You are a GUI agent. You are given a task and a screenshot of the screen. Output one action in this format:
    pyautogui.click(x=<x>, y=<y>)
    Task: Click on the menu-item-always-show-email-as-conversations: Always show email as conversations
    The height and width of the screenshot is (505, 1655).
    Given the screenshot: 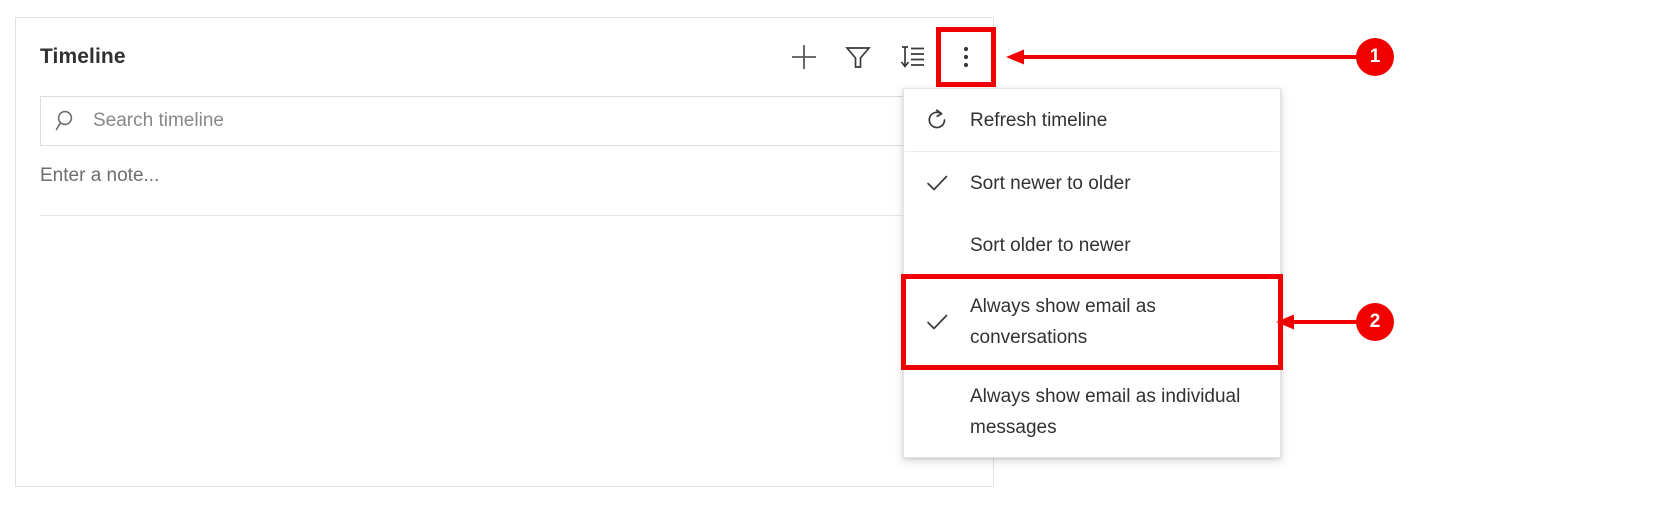 What is the action you would take?
    pyautogui.click(x=1092, y=322)
    